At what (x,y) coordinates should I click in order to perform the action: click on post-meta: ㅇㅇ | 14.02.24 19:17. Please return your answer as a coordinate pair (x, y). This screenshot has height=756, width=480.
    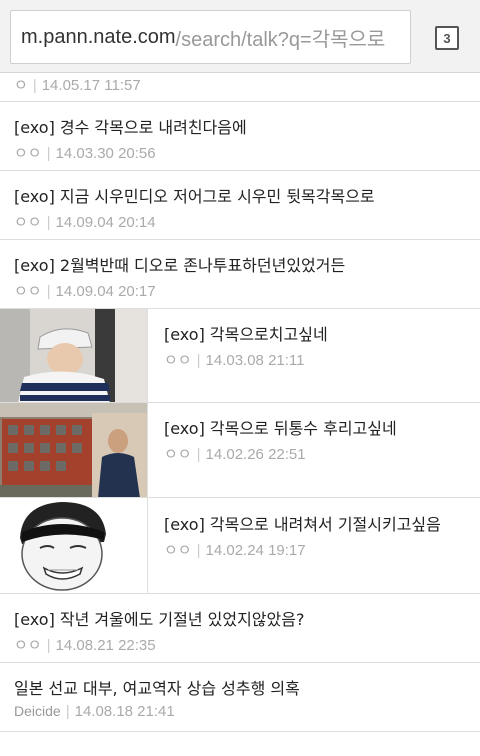
    Looking at the image, I should click on (235, 549).